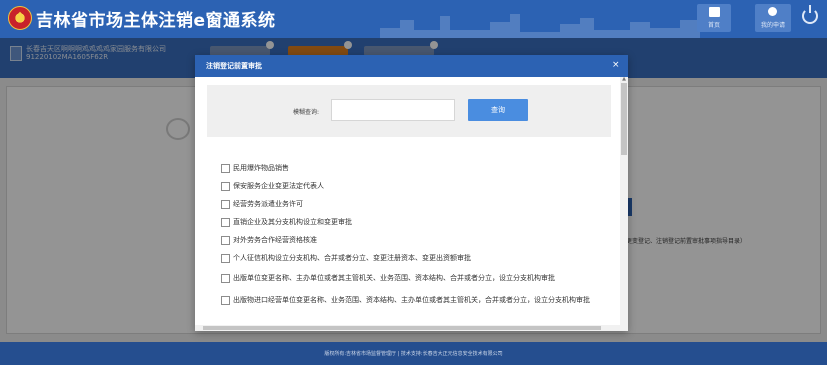  What do you see at coordinates (268, 204) in the screenshot?
I see `item-label: 经营劳务派遣业务许可` at bounding box center [268, 204].